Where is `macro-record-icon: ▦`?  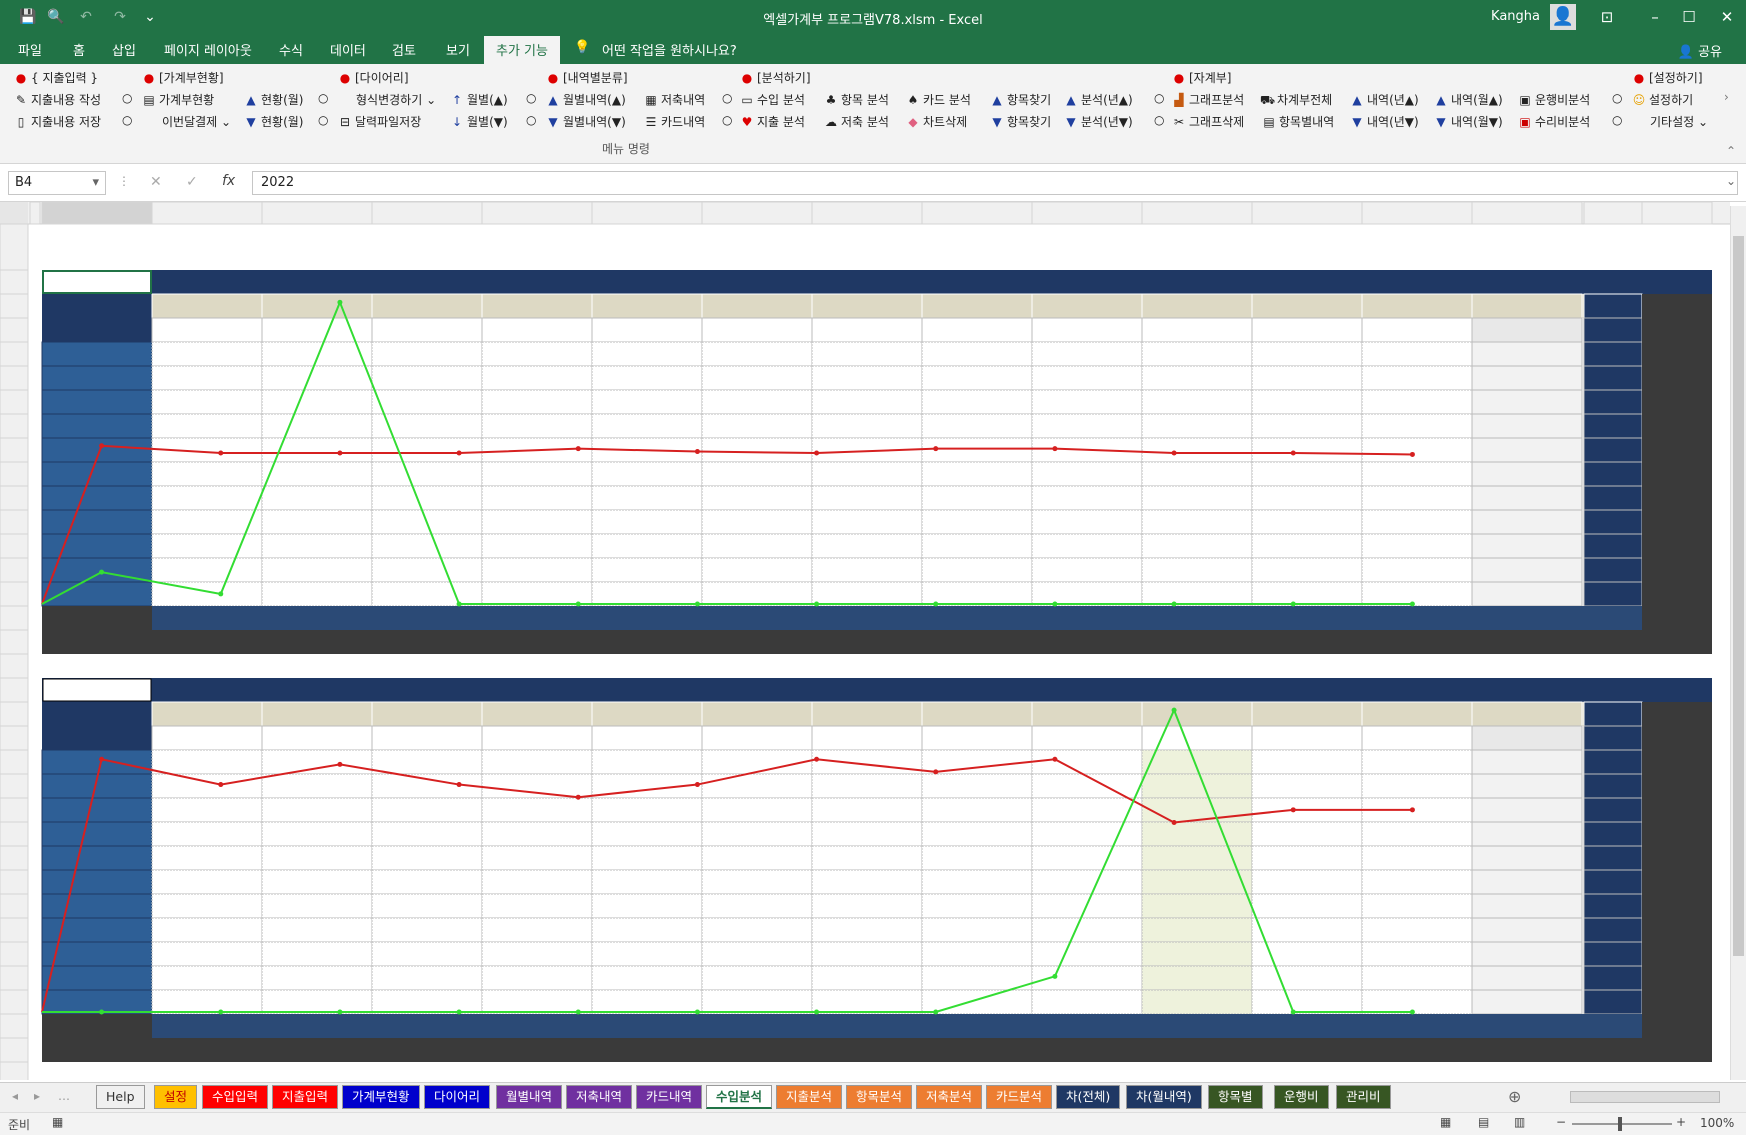
macro-record-icon: ▦ is located at coordinates (57, 1122).